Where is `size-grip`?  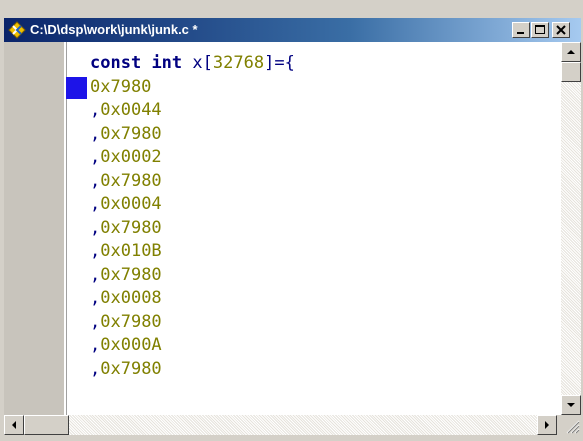 size-grip is located at coordinates (571, 425).